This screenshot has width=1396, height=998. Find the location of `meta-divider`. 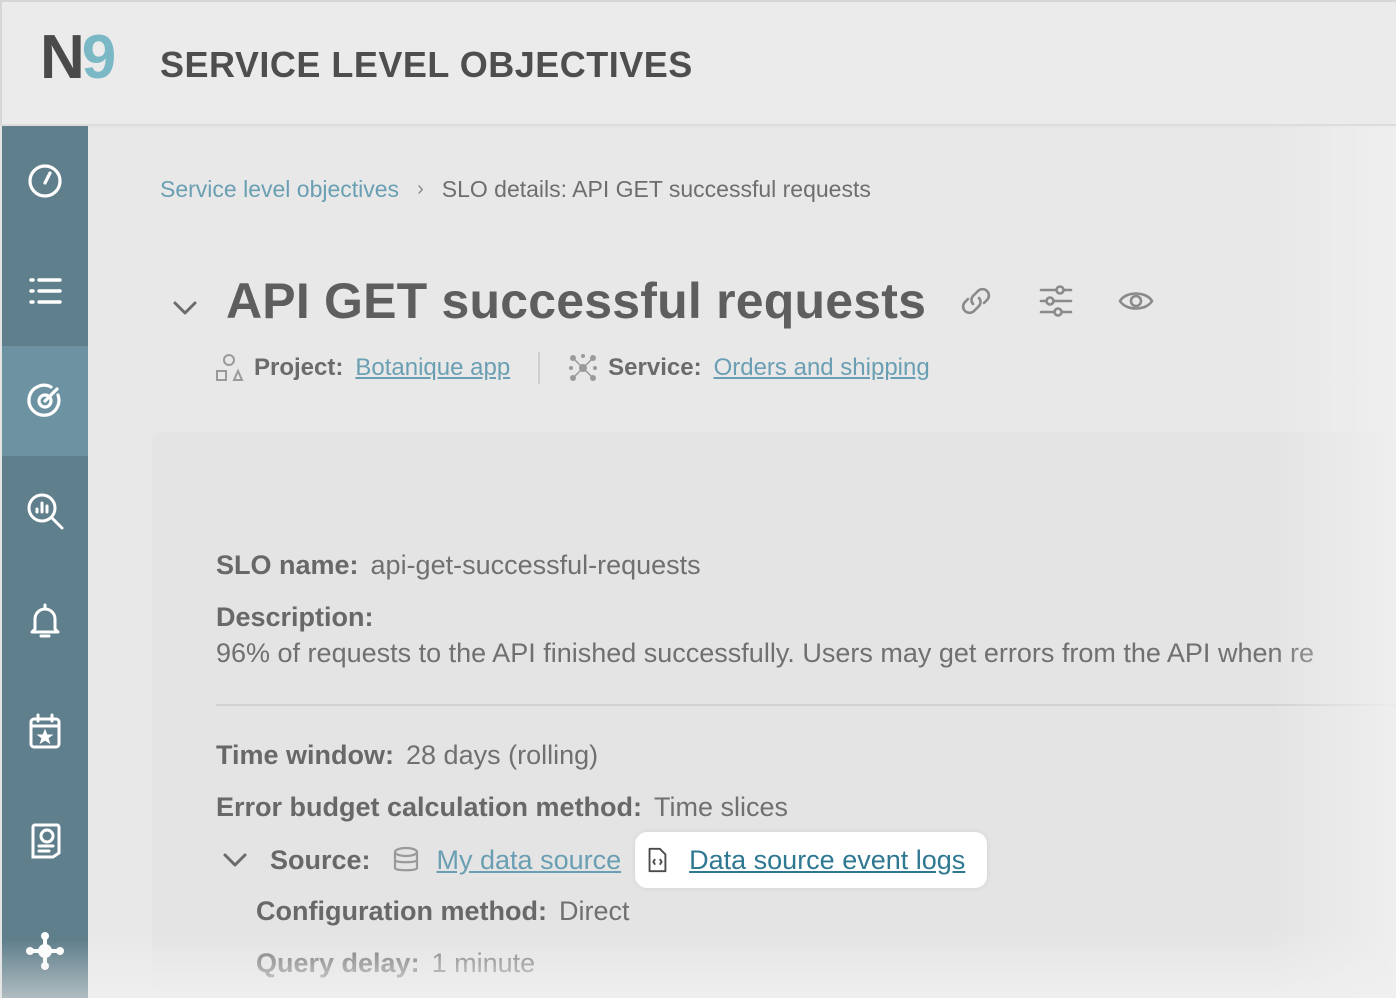

meta-divider is located at coordinates (539, 368).